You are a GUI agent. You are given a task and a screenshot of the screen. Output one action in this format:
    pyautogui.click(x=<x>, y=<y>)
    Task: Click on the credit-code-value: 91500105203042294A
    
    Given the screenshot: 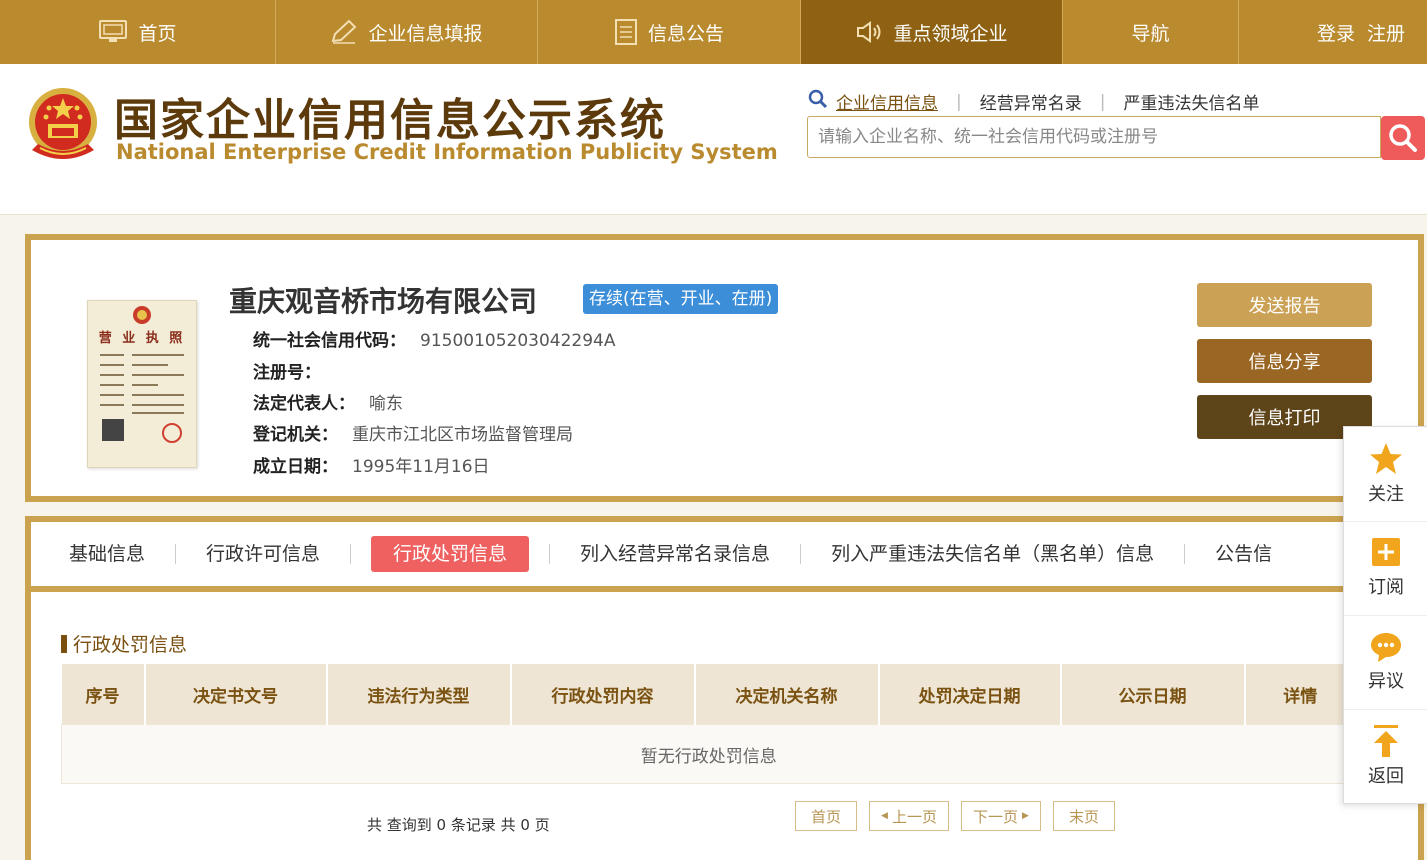 What is the action you would take?
    pyautogui.click(x=518, y=341)
    